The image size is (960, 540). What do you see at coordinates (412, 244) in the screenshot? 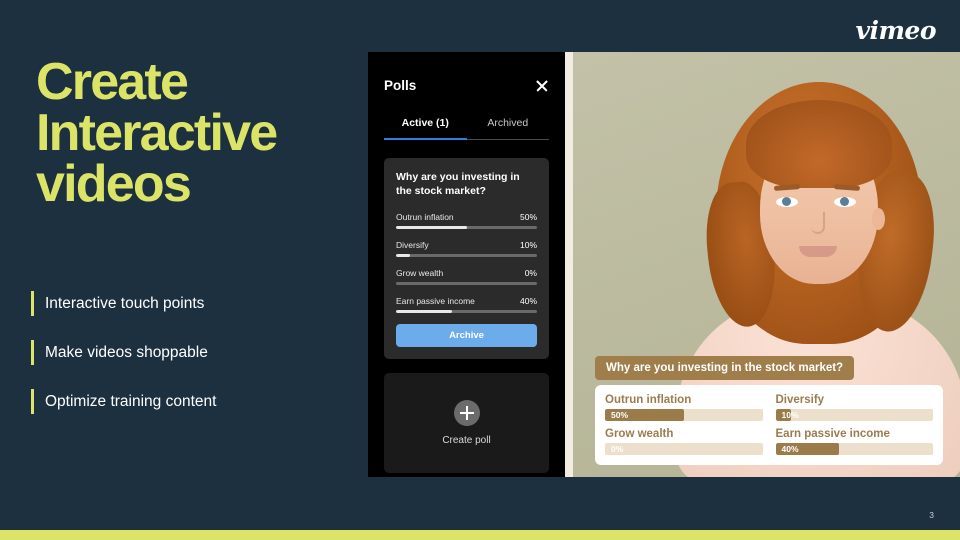
I see `poll-option-name: Diversify` at bounding box center [412, 244].